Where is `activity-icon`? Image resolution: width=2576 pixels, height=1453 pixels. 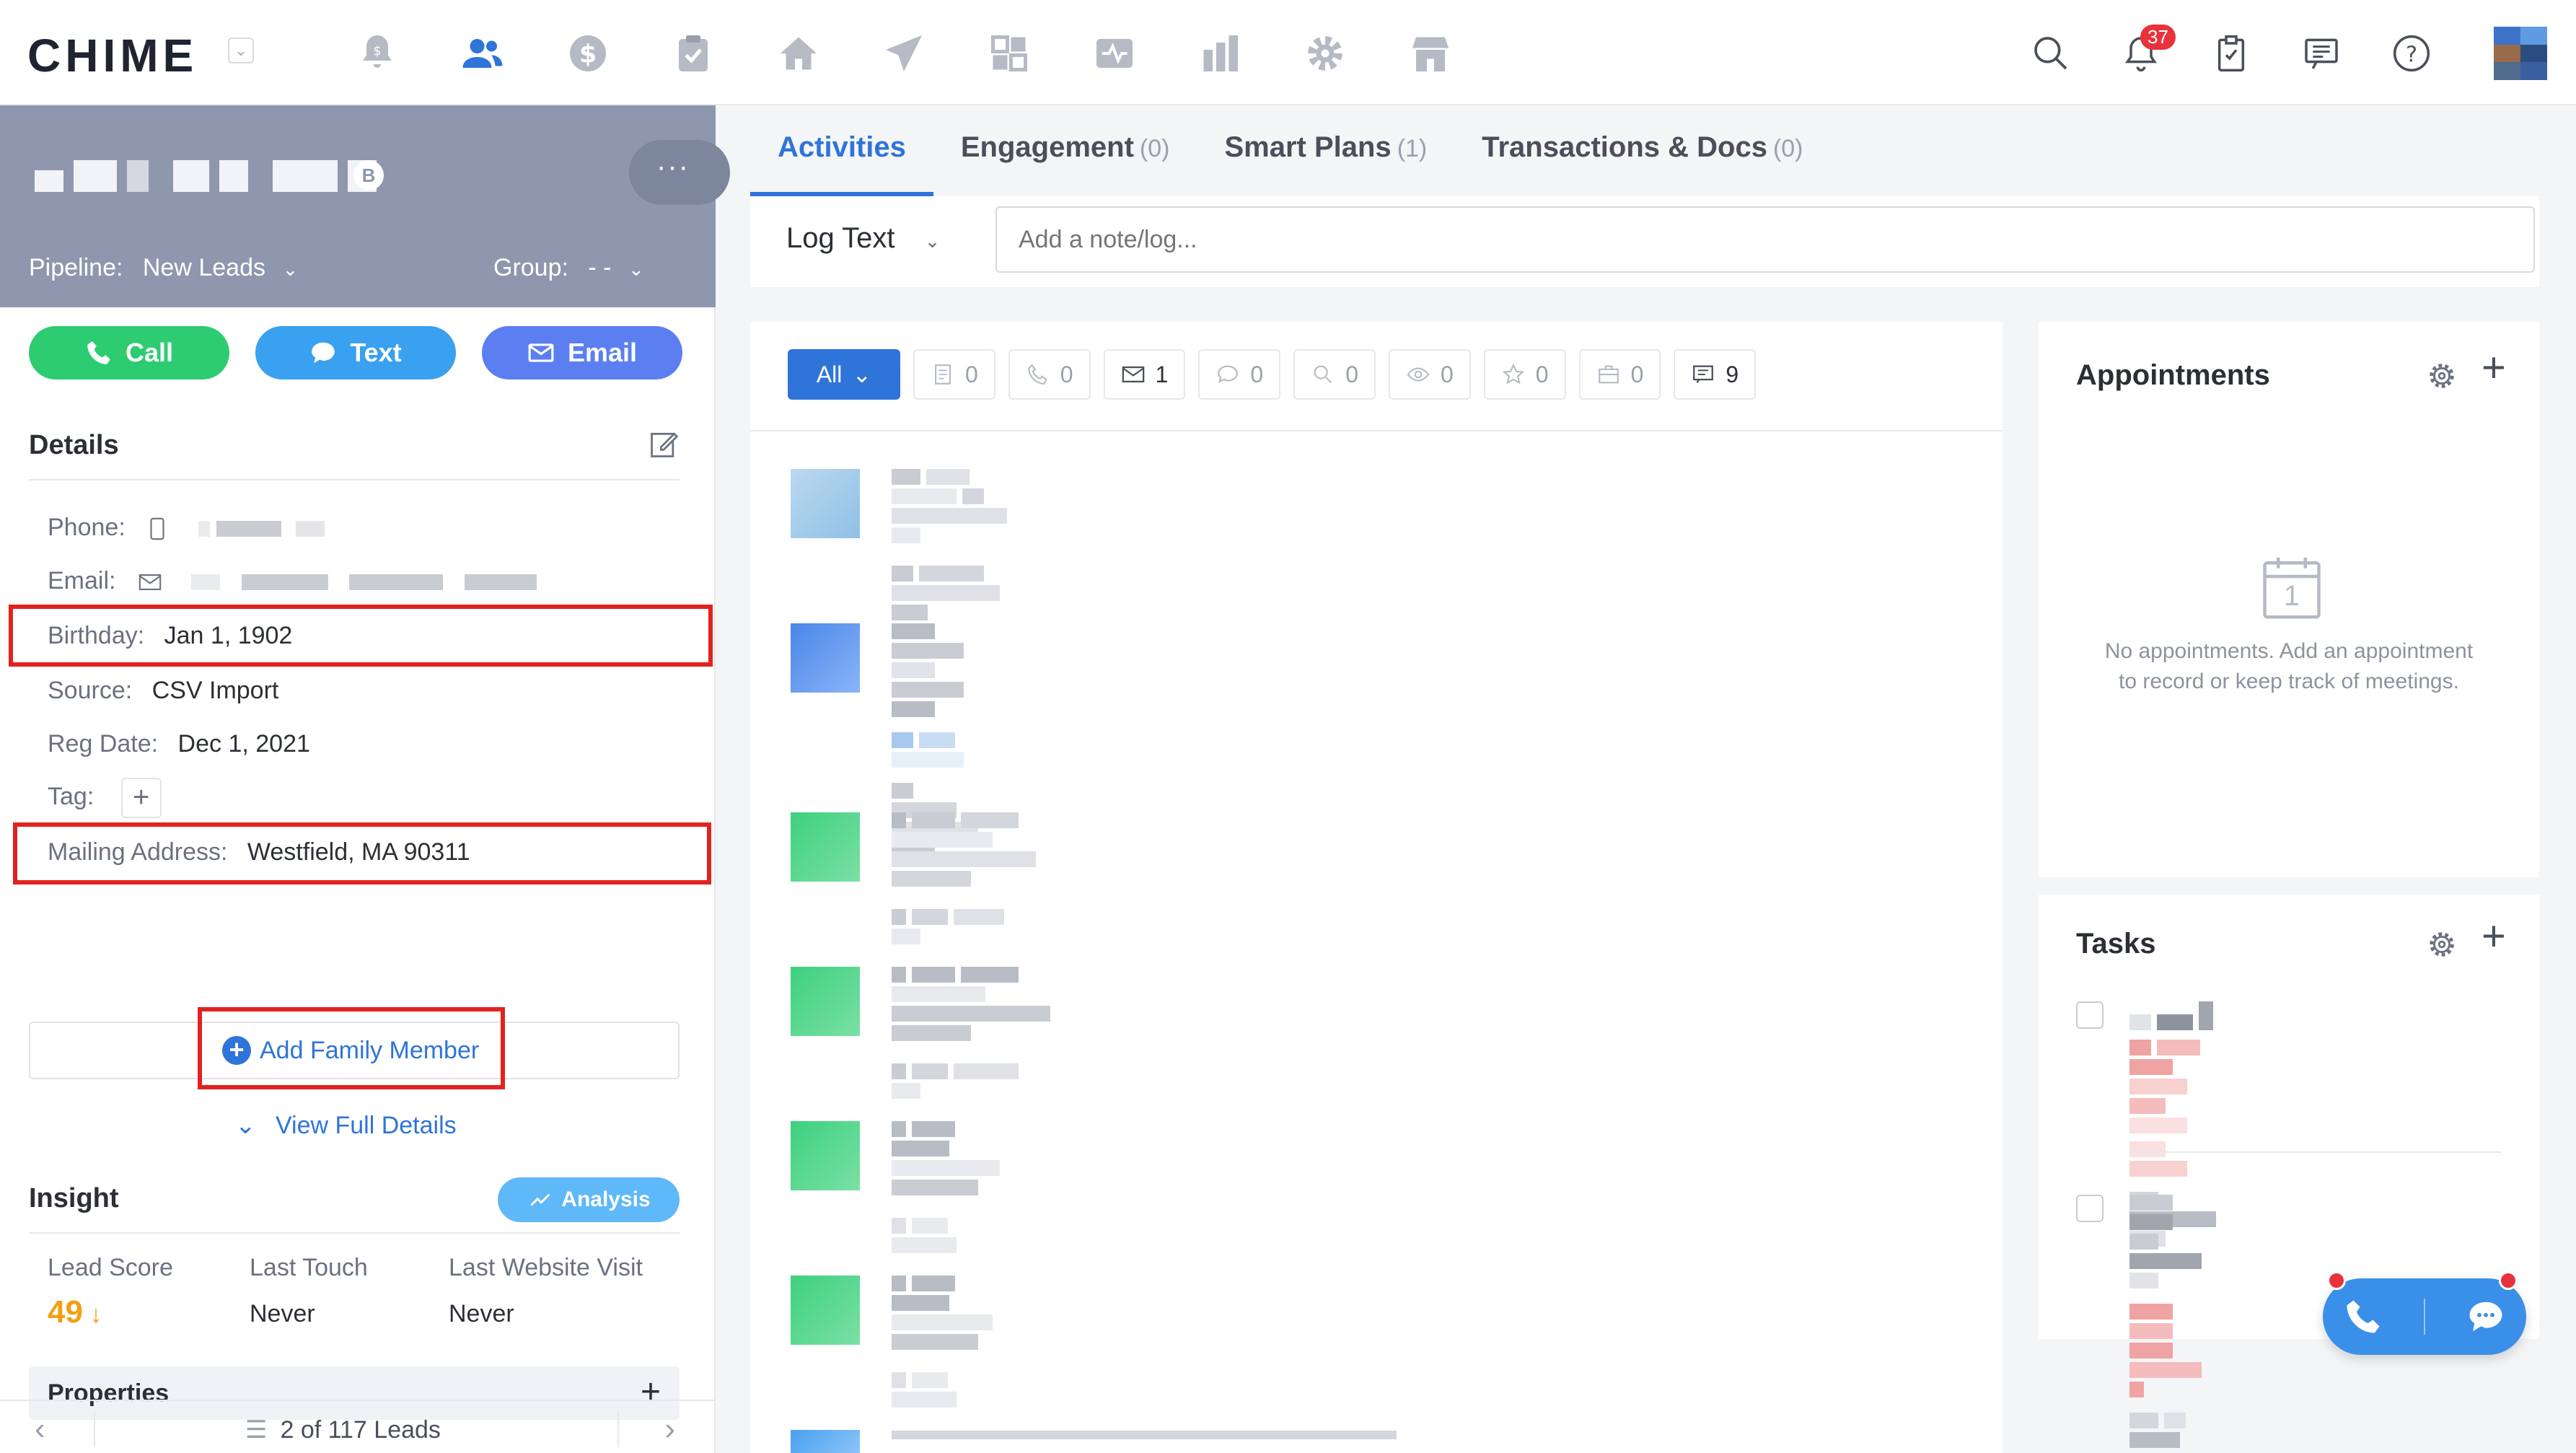
activity-icon is located at coordinates (1114, 54).